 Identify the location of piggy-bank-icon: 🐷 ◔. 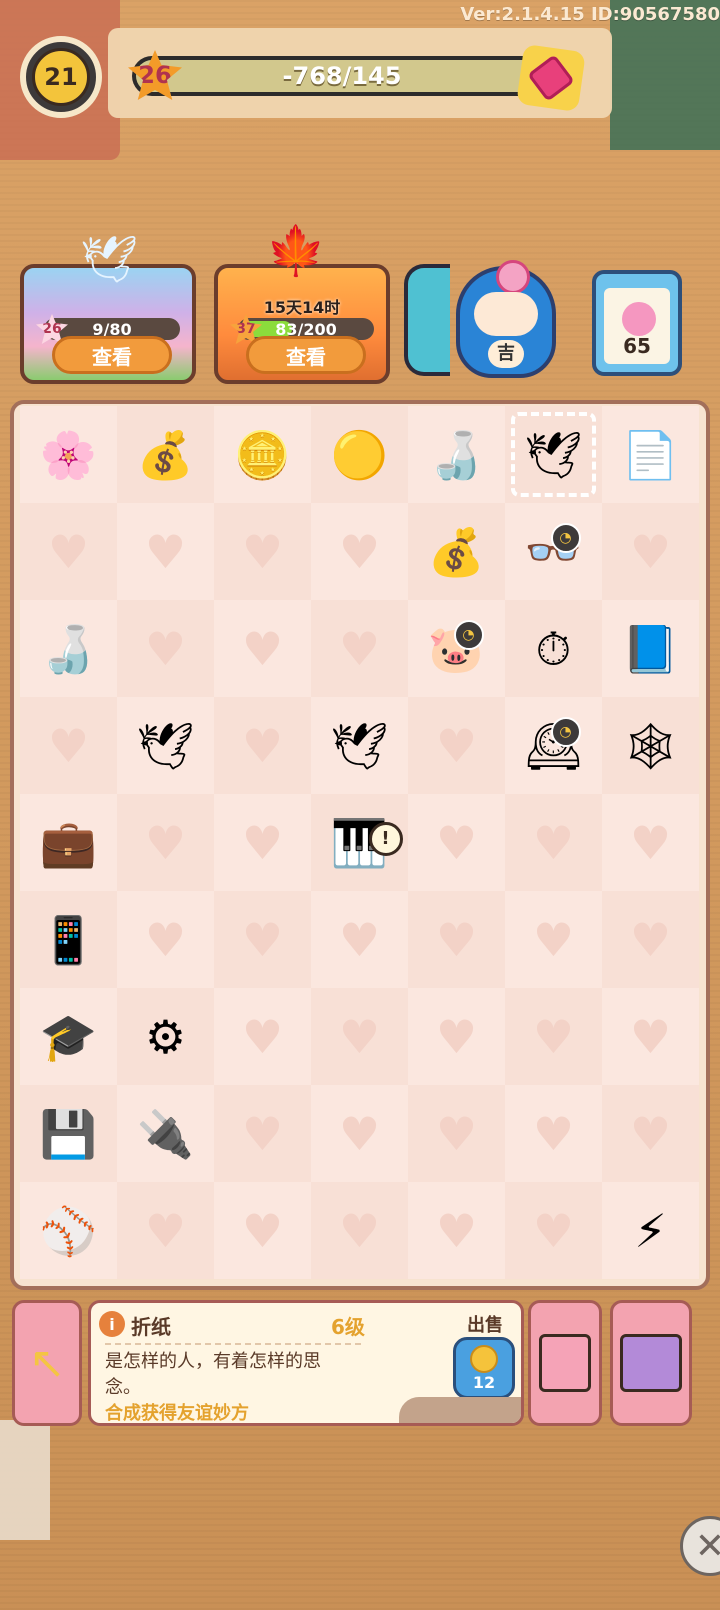
(457, 649).